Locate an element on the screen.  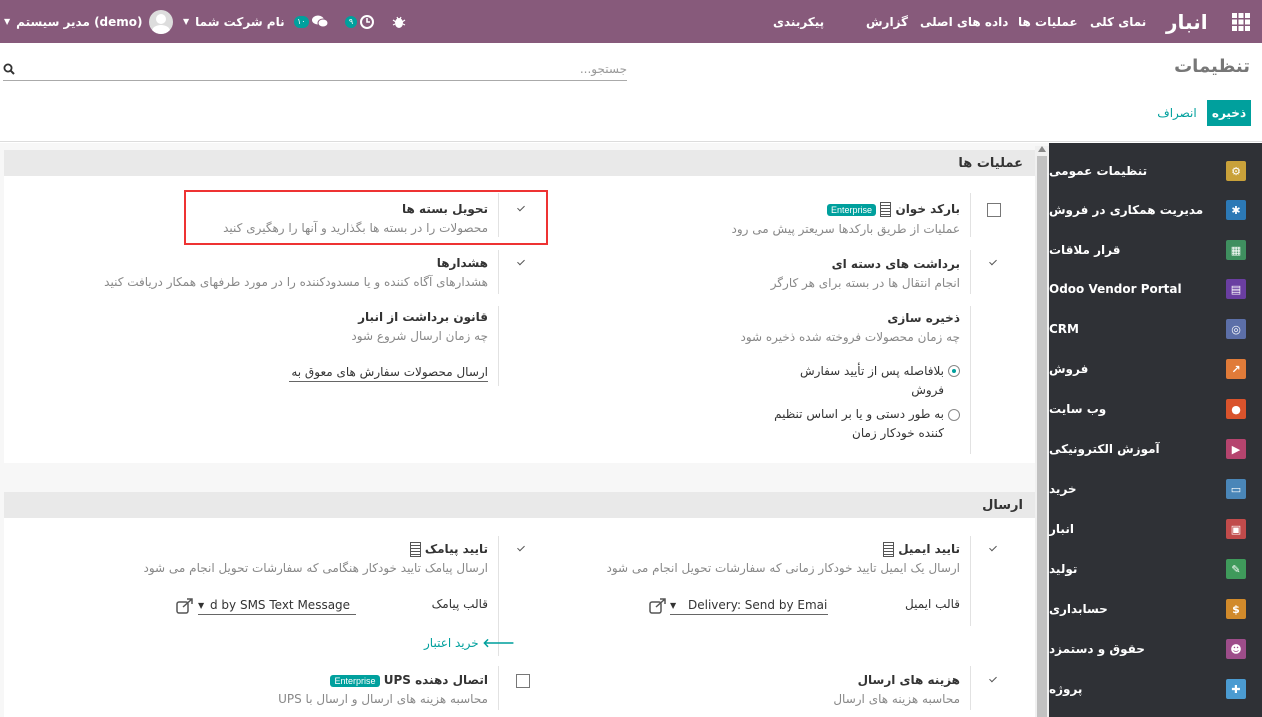
sidebar-item-vendor-portal: Odoo Vendor Portal ▤ is located at coordinates (1155, 289).